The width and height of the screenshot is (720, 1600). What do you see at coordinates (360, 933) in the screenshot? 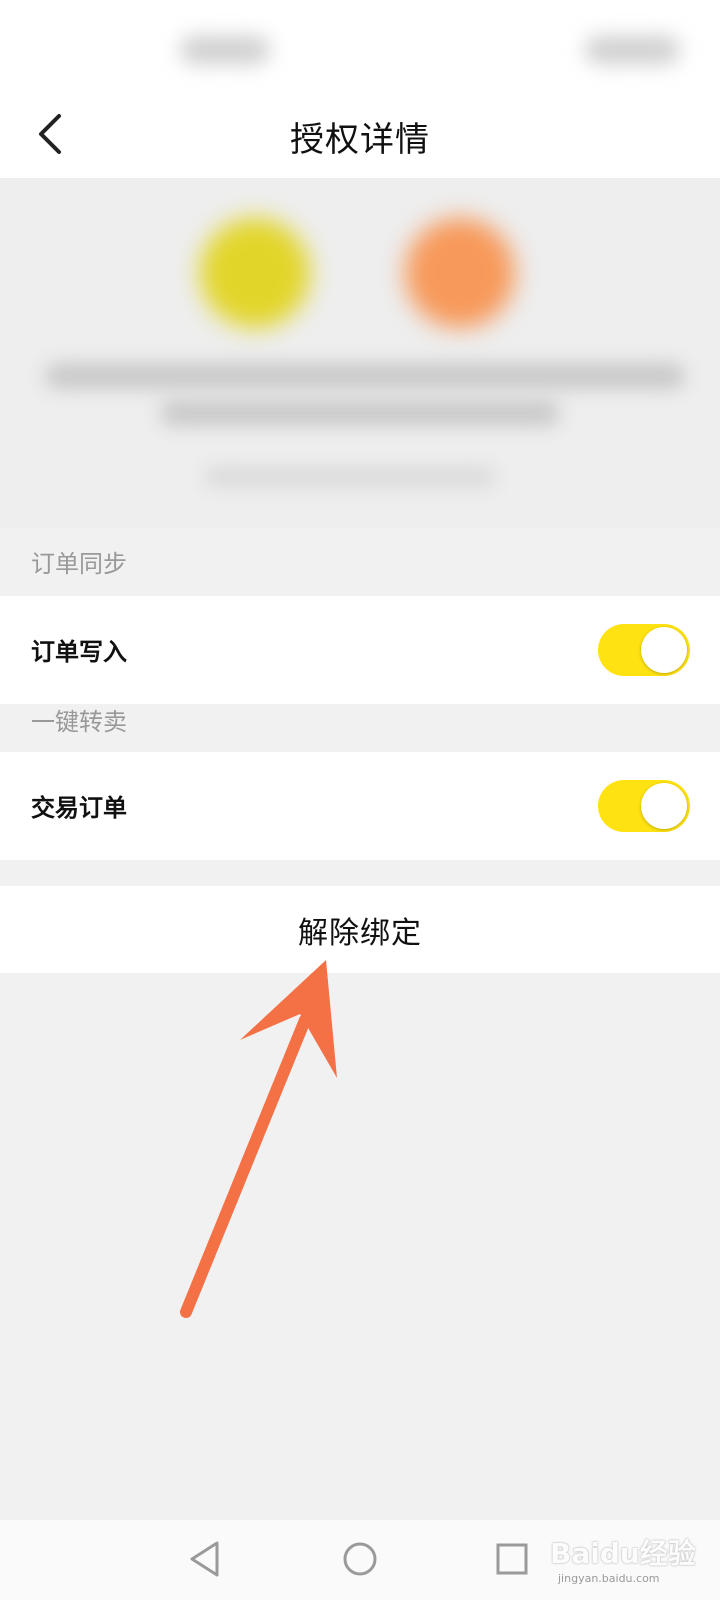
I see `unbind-label: 解除绑定` at bounding box center [360, 933].